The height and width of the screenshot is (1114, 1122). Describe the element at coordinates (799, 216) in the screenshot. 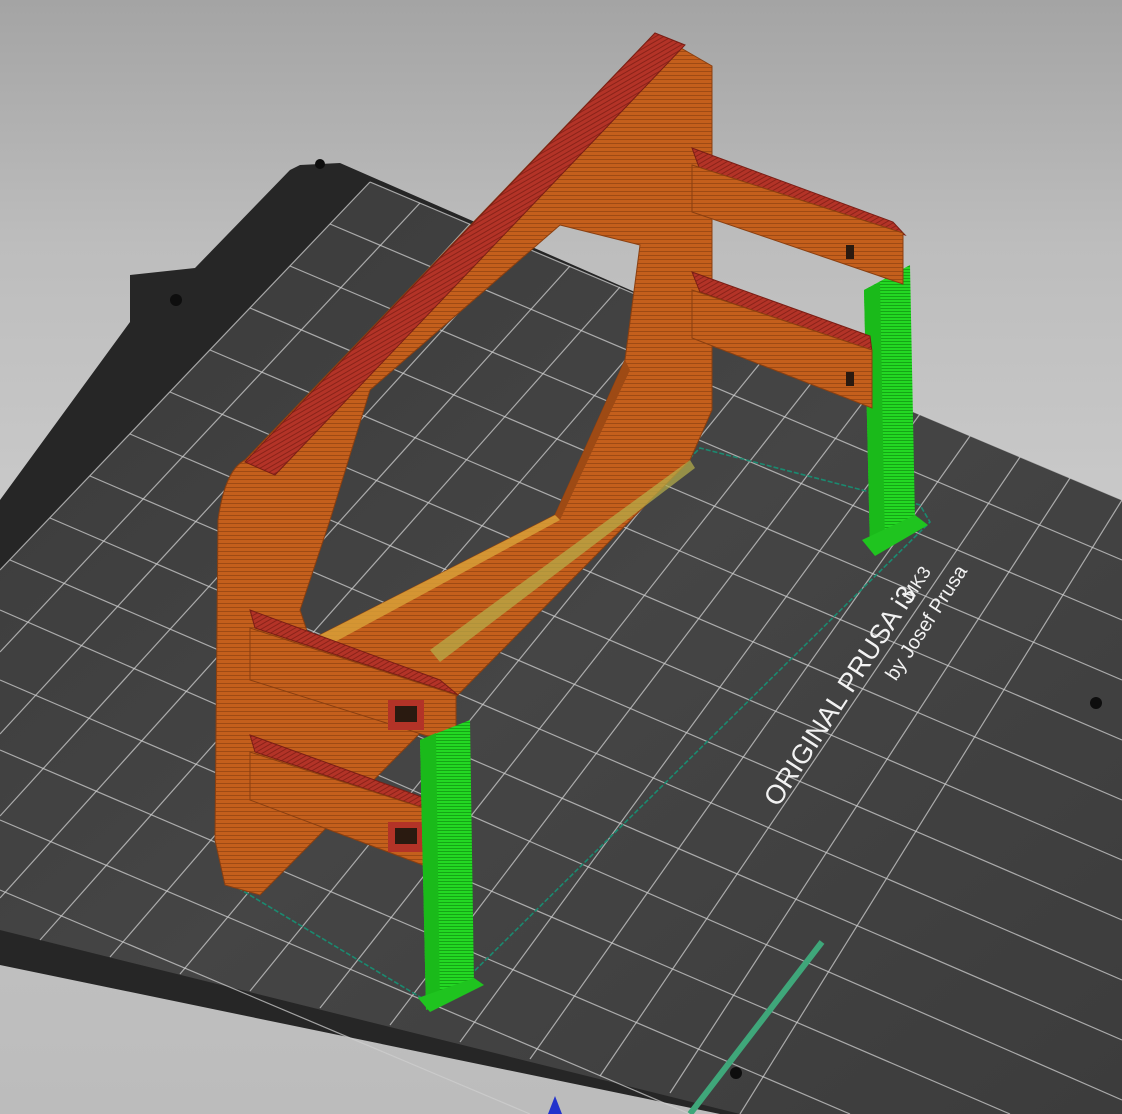

I see `frame-arm-upper-right` at that location.